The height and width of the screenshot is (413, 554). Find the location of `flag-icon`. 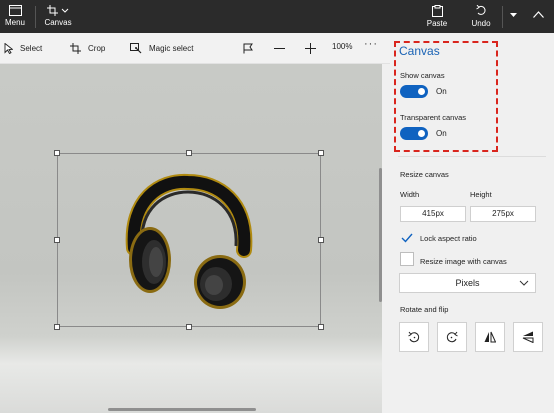

flag-icon is located at coordinates (248, 48).